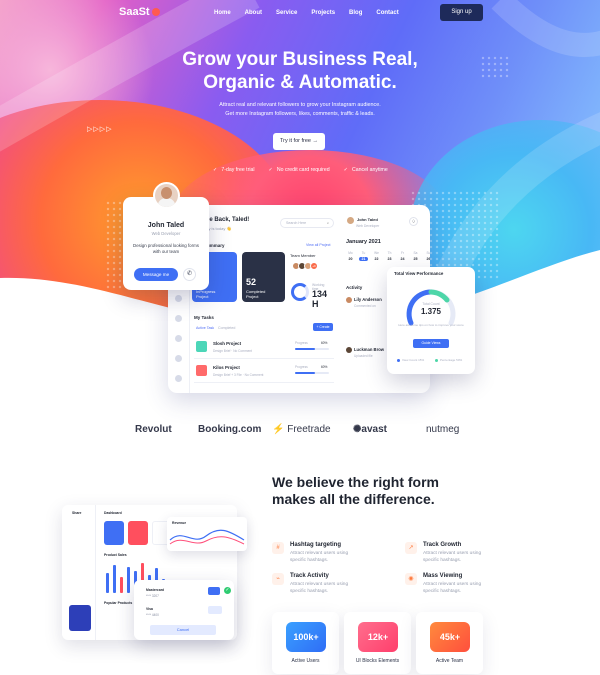 Image resolution: width=600 pixels, height=675 pixels. Describe the element at coordinates (368, 299) in the screenshot. I see `activity-name: Lily Anderson` at that location.